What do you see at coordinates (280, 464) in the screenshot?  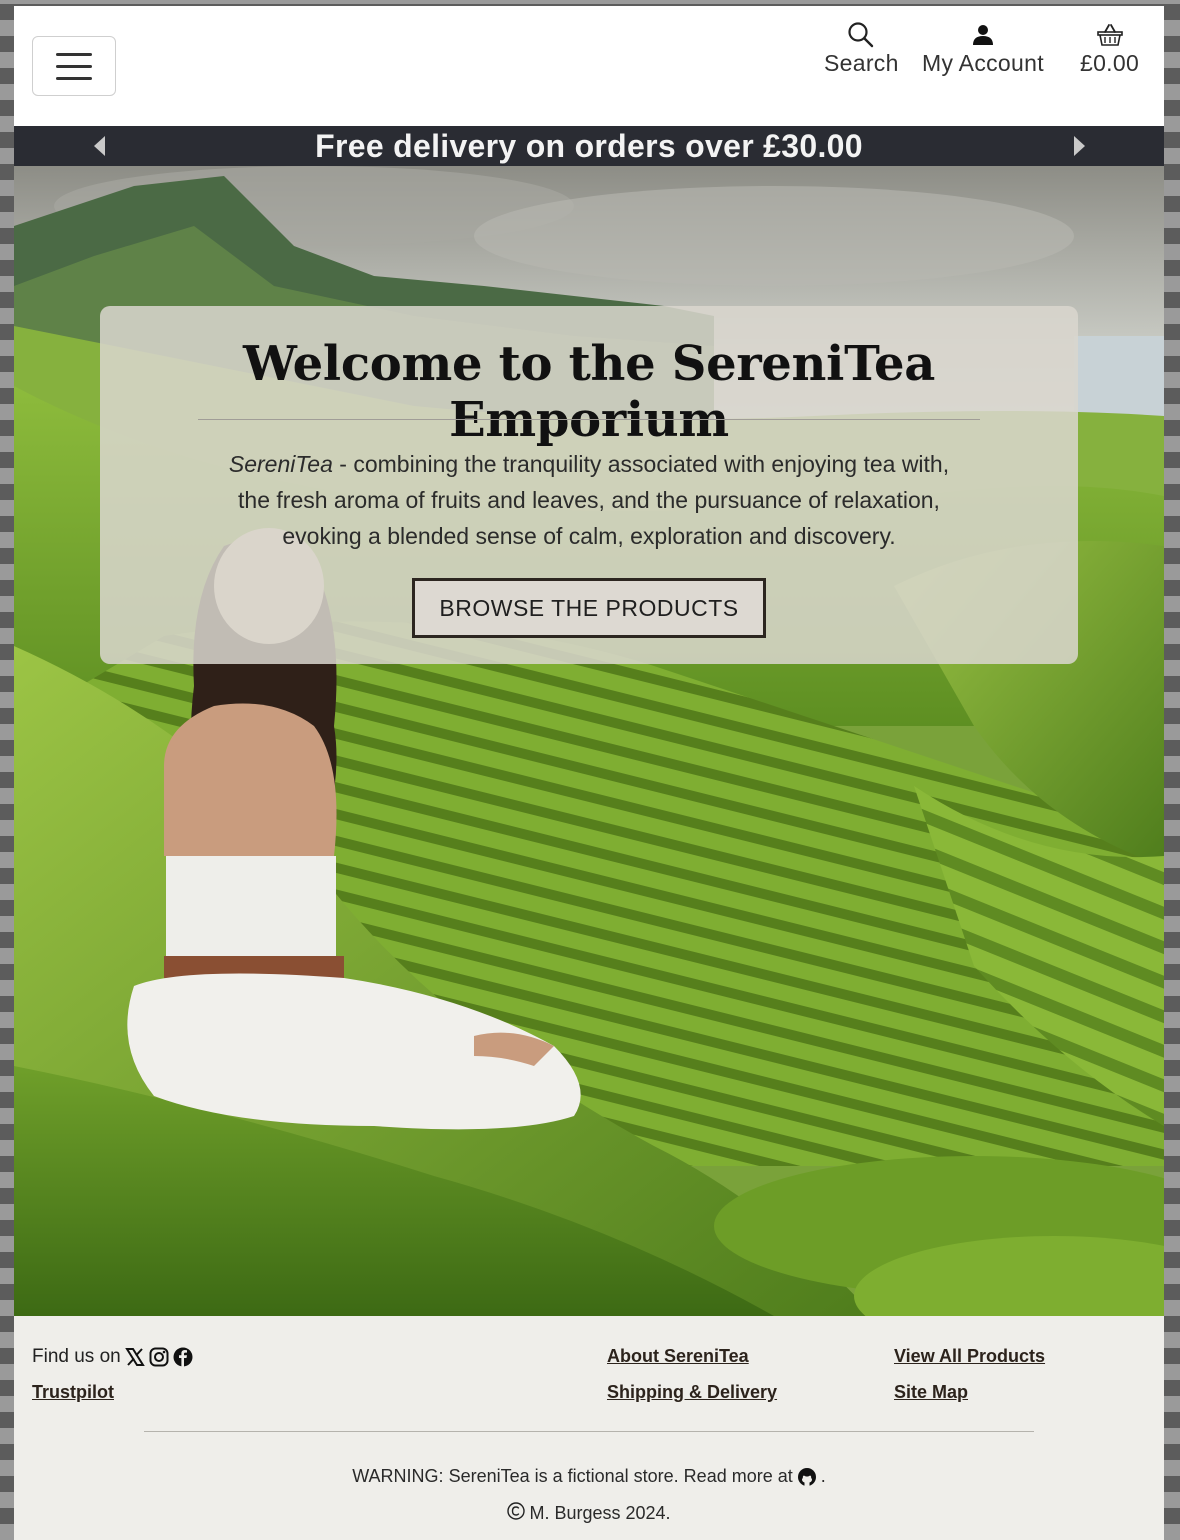 I see `brand-name: SereniTea` at bounding box center [280, 464].